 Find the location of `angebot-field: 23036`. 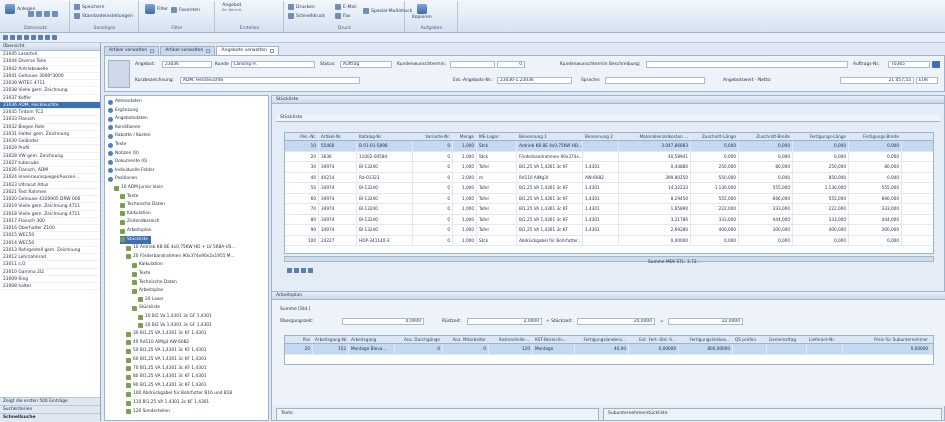

angebot-field: 23036 is located at coordinates (187, 64).